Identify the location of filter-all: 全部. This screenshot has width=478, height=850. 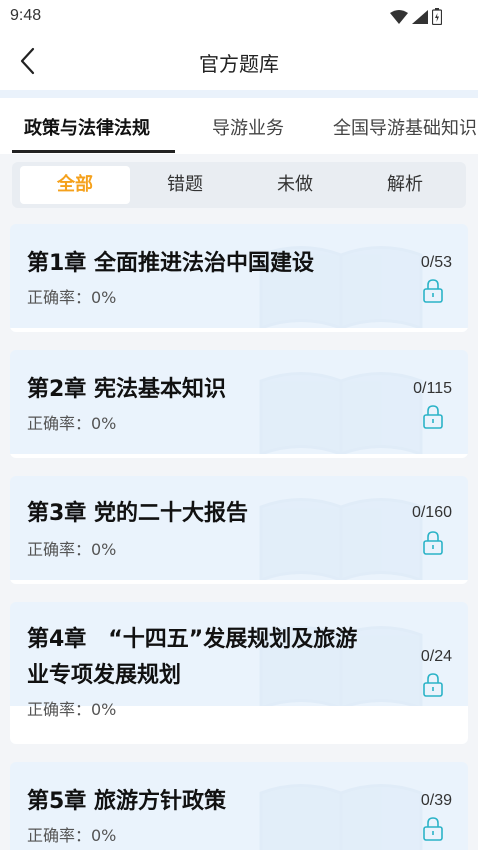
(75, 185).